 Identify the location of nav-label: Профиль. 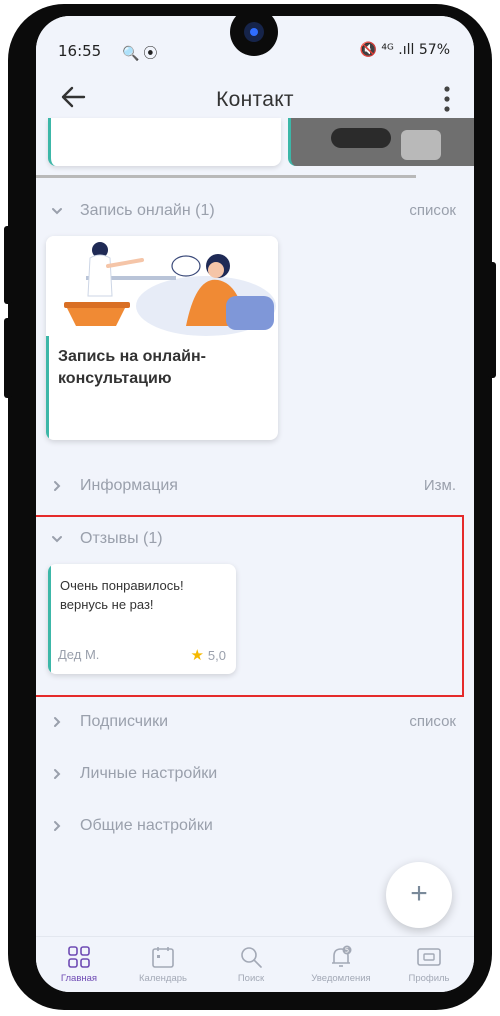
(429, 978).